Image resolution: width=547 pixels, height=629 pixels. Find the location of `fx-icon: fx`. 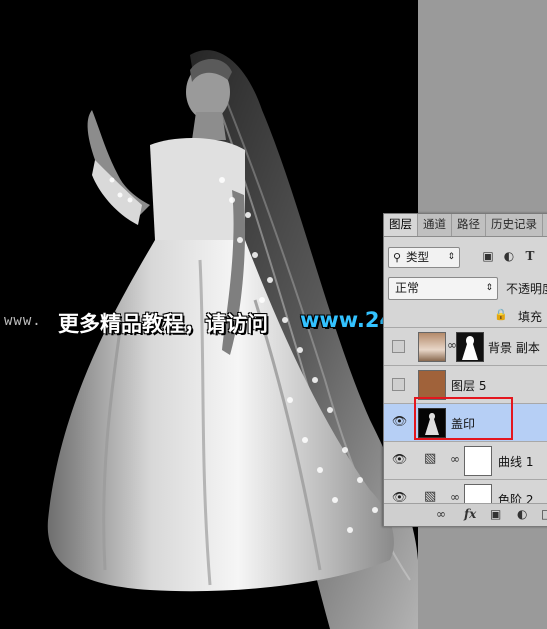

fx-icon: fx is located at coordinates (470, 514).